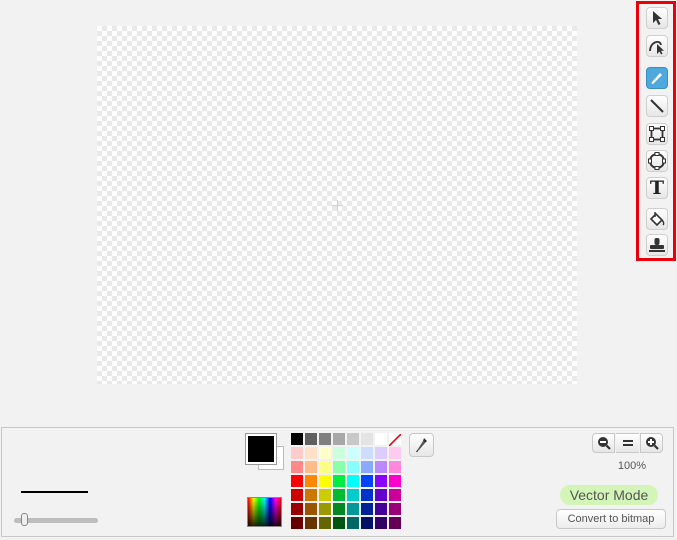 The height and width of the screenshot is (540, 677). I want to click on zoom-in-icon, so click(652, 443).